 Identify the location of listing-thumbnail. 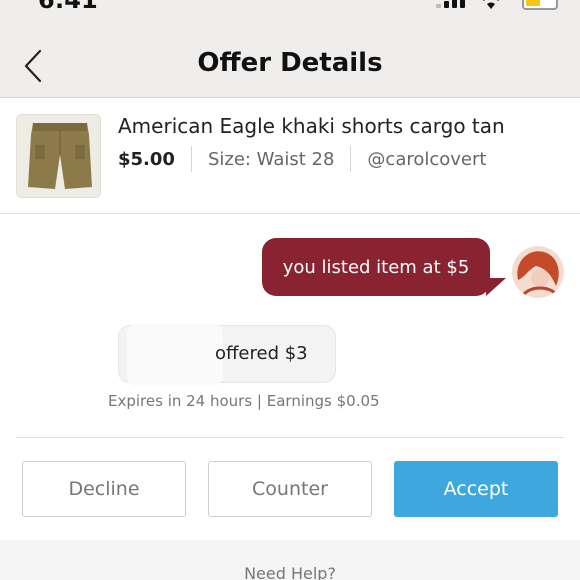
(58, 156).